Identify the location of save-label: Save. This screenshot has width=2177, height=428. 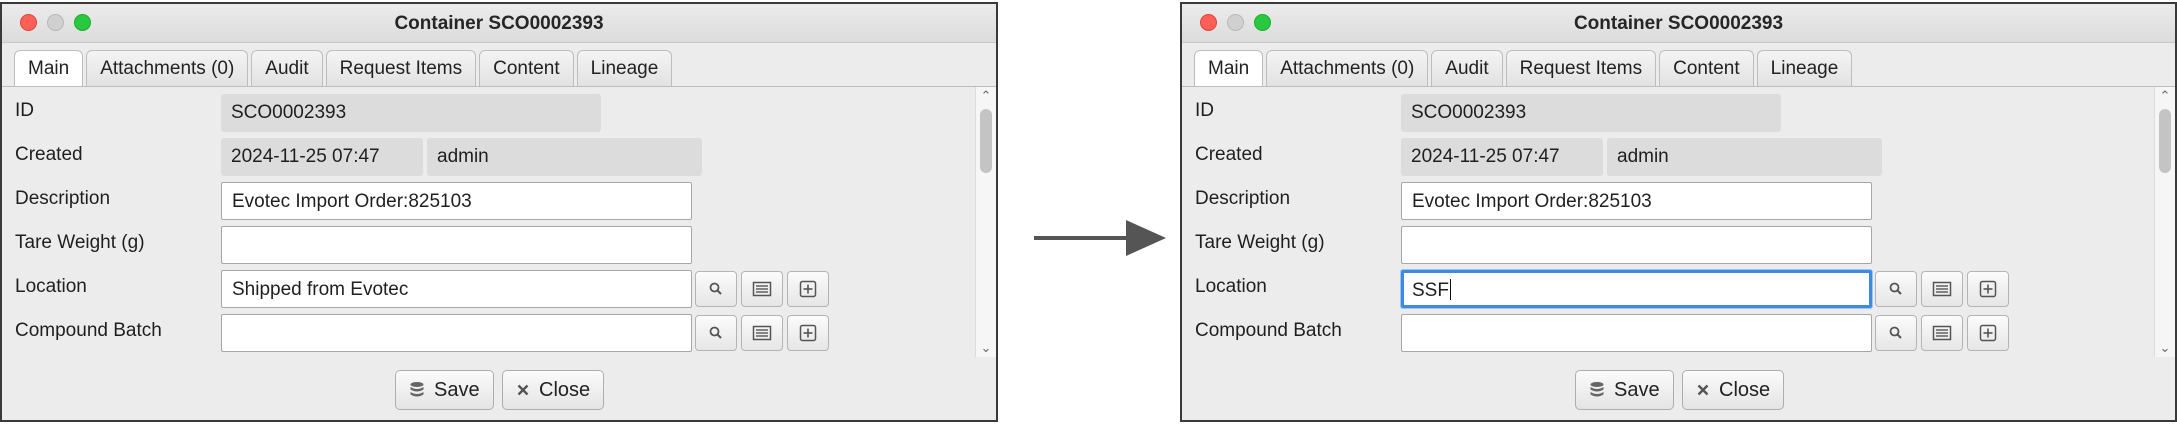
(457, 389).